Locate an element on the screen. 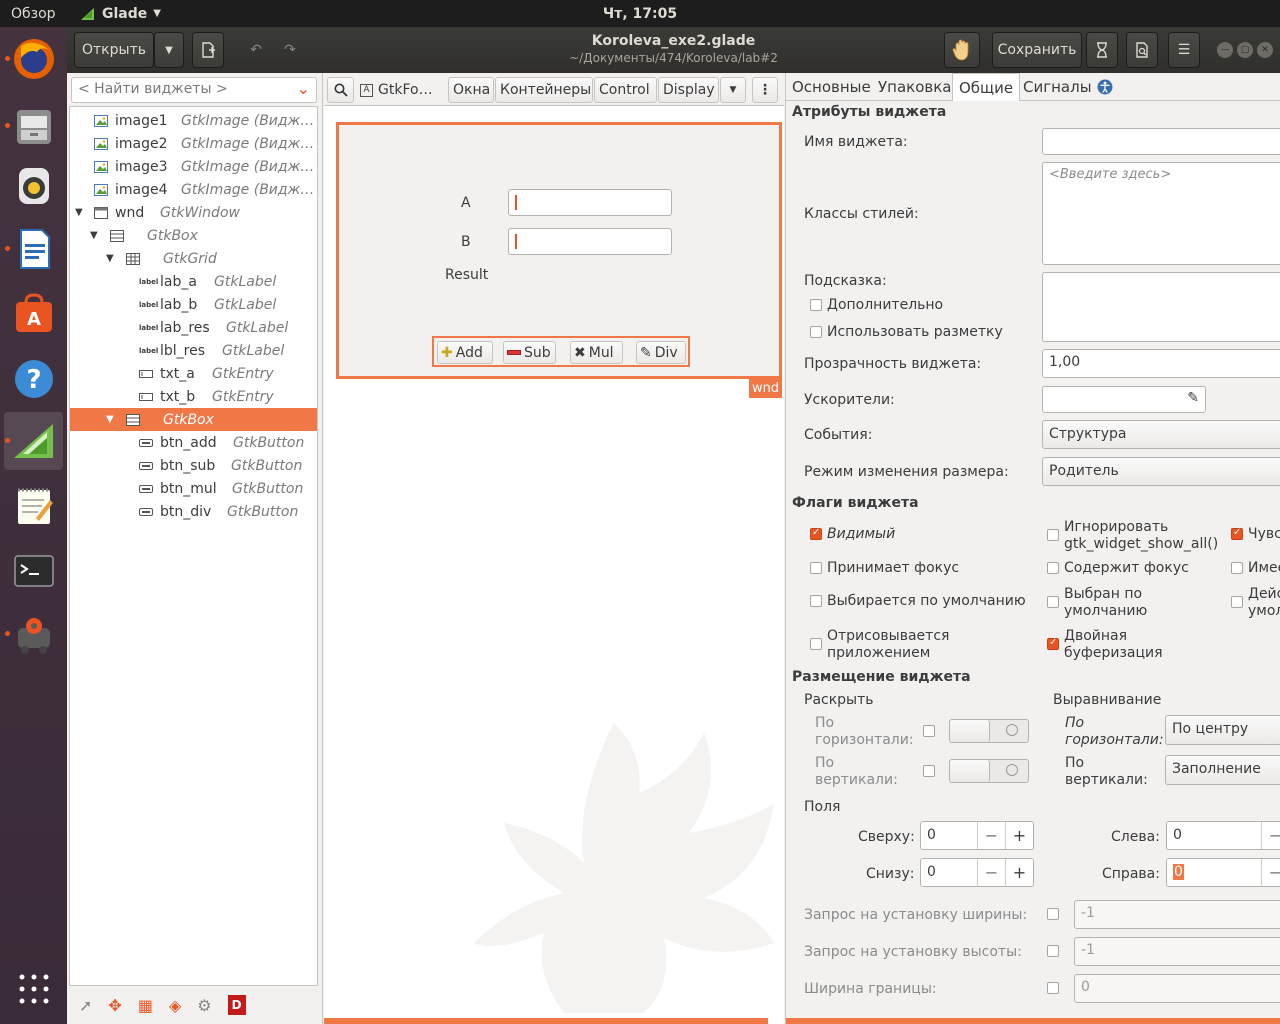 This screenshot has height=1024, width=1280. btn-sub: Sub is located at coordinates (529, 352).